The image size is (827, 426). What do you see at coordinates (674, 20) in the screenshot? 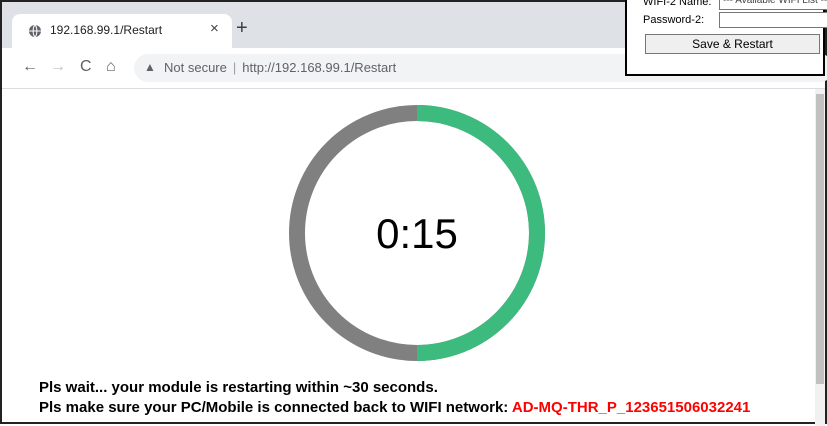
I see `password2-label: Password-2:` at bounding box center [674, 20].